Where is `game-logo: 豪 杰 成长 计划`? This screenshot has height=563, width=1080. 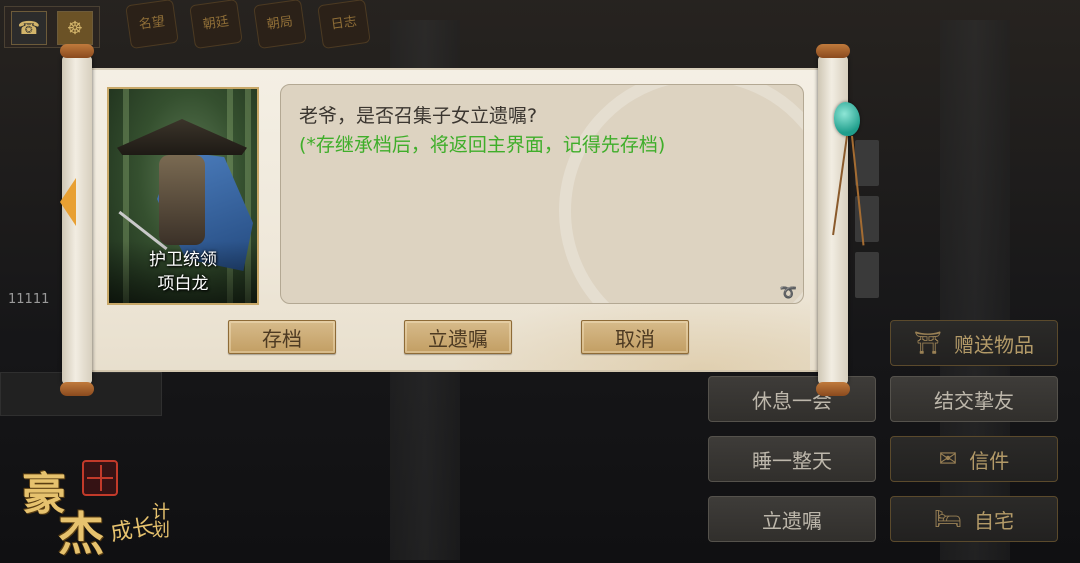 game-logo: 豪 杰 成长 计划 is located at coordinates (100, 509).